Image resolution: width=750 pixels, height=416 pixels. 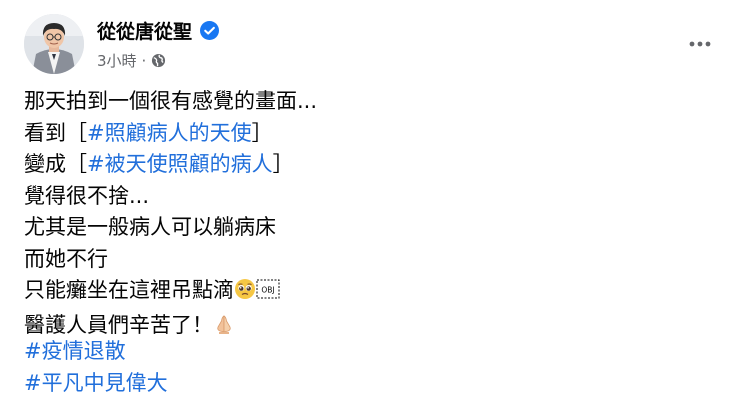 I want to click on pleading-face-emoji, so click(x=245, y=294).